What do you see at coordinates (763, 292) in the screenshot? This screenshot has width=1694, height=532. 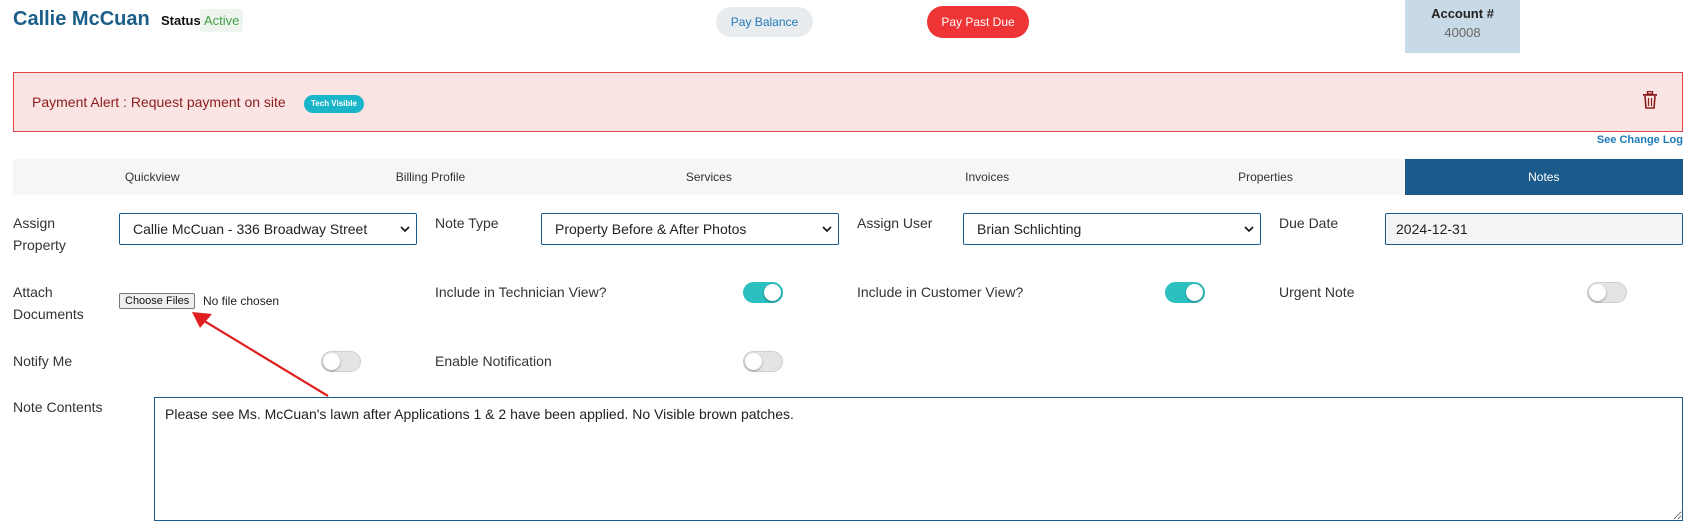 I see `include-technician-toggle` at bounding box center [763, 292].